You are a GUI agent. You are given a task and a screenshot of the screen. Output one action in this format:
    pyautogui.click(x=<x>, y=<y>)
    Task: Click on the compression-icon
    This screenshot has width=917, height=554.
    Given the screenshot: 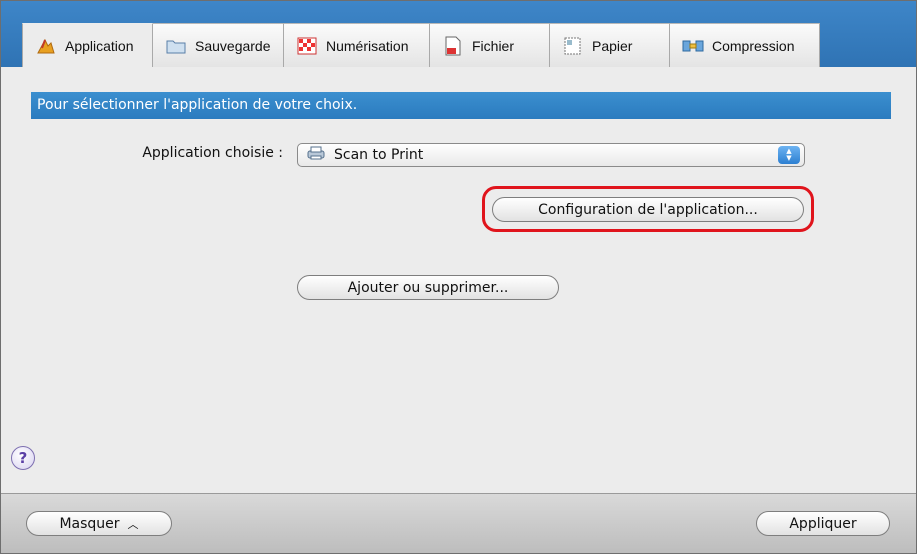 What is the action you would take?
    pyautogui.click(x=693, y=46)
    